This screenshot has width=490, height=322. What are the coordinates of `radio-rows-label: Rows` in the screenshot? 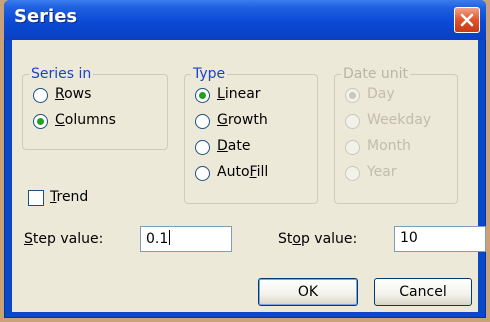 It's located at (73, 94).